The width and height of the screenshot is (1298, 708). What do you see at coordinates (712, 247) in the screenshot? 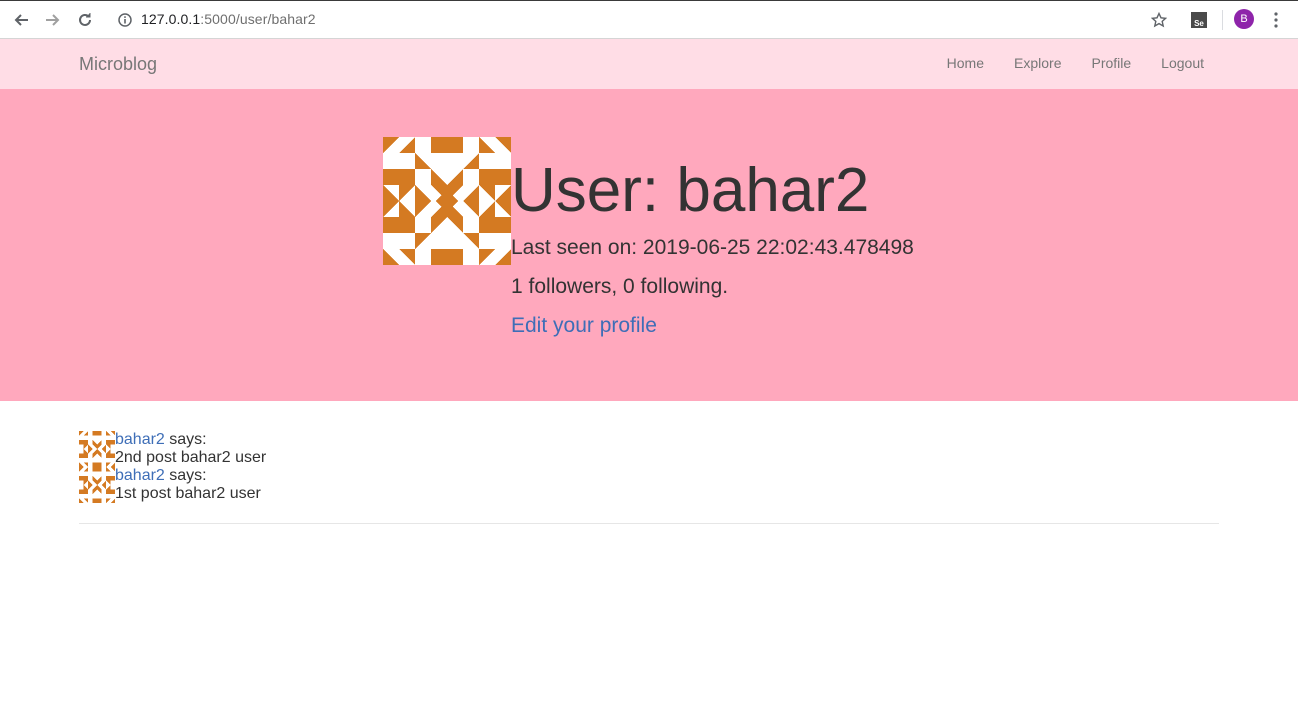
I see `last-seen-text: Last seen on: 2019-06-25 22:02:43.478498` at bounding box center [712, 247].